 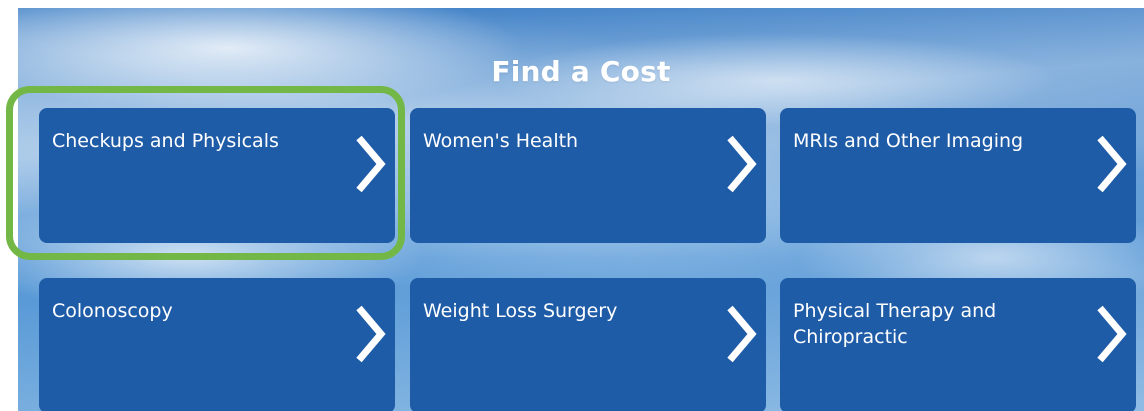 What do you see at coordinates (588, 175) in the screenshot?
I see `womens-health-tile: Women's Health` at bounding box center [588, 175].